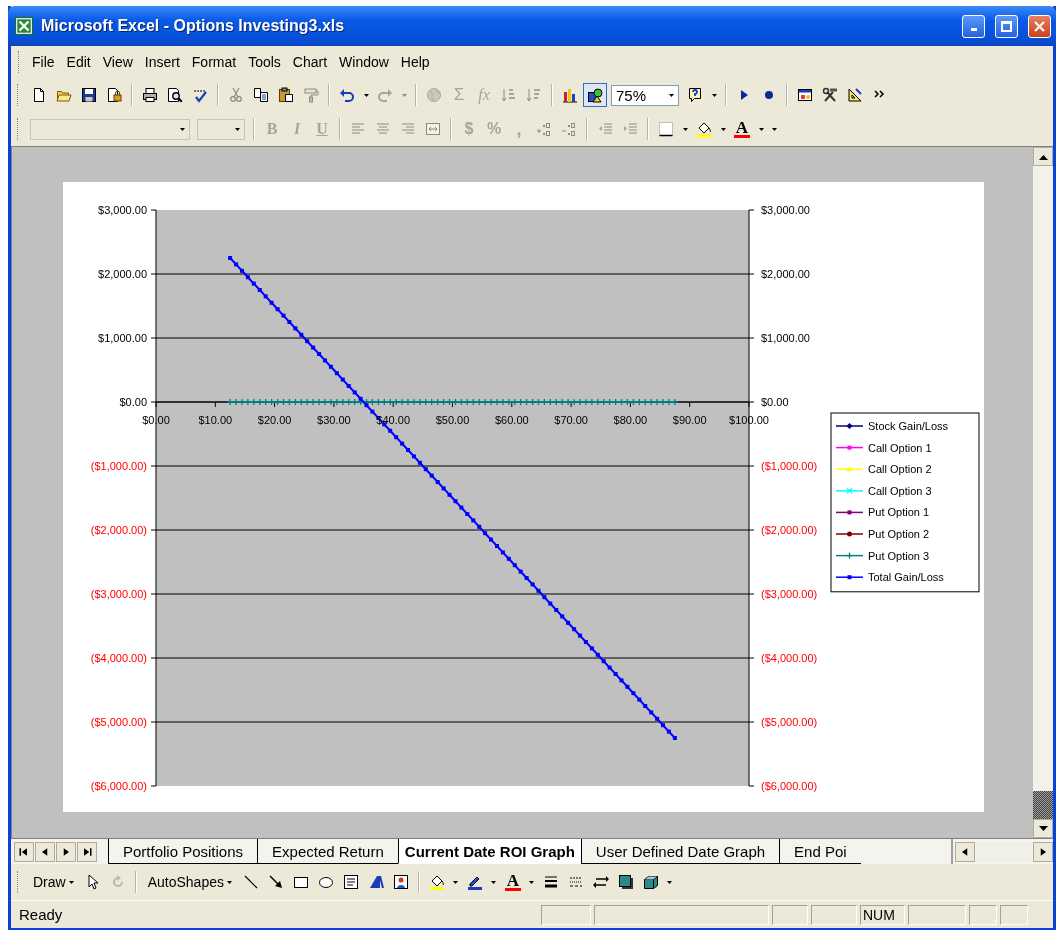 Image resolution: width=1056 pixels, height=930 pixels. What do you see at coordinates (300, 882) in the screenshot?
I see `rectangle-icon` at bounding box center [300, 882].